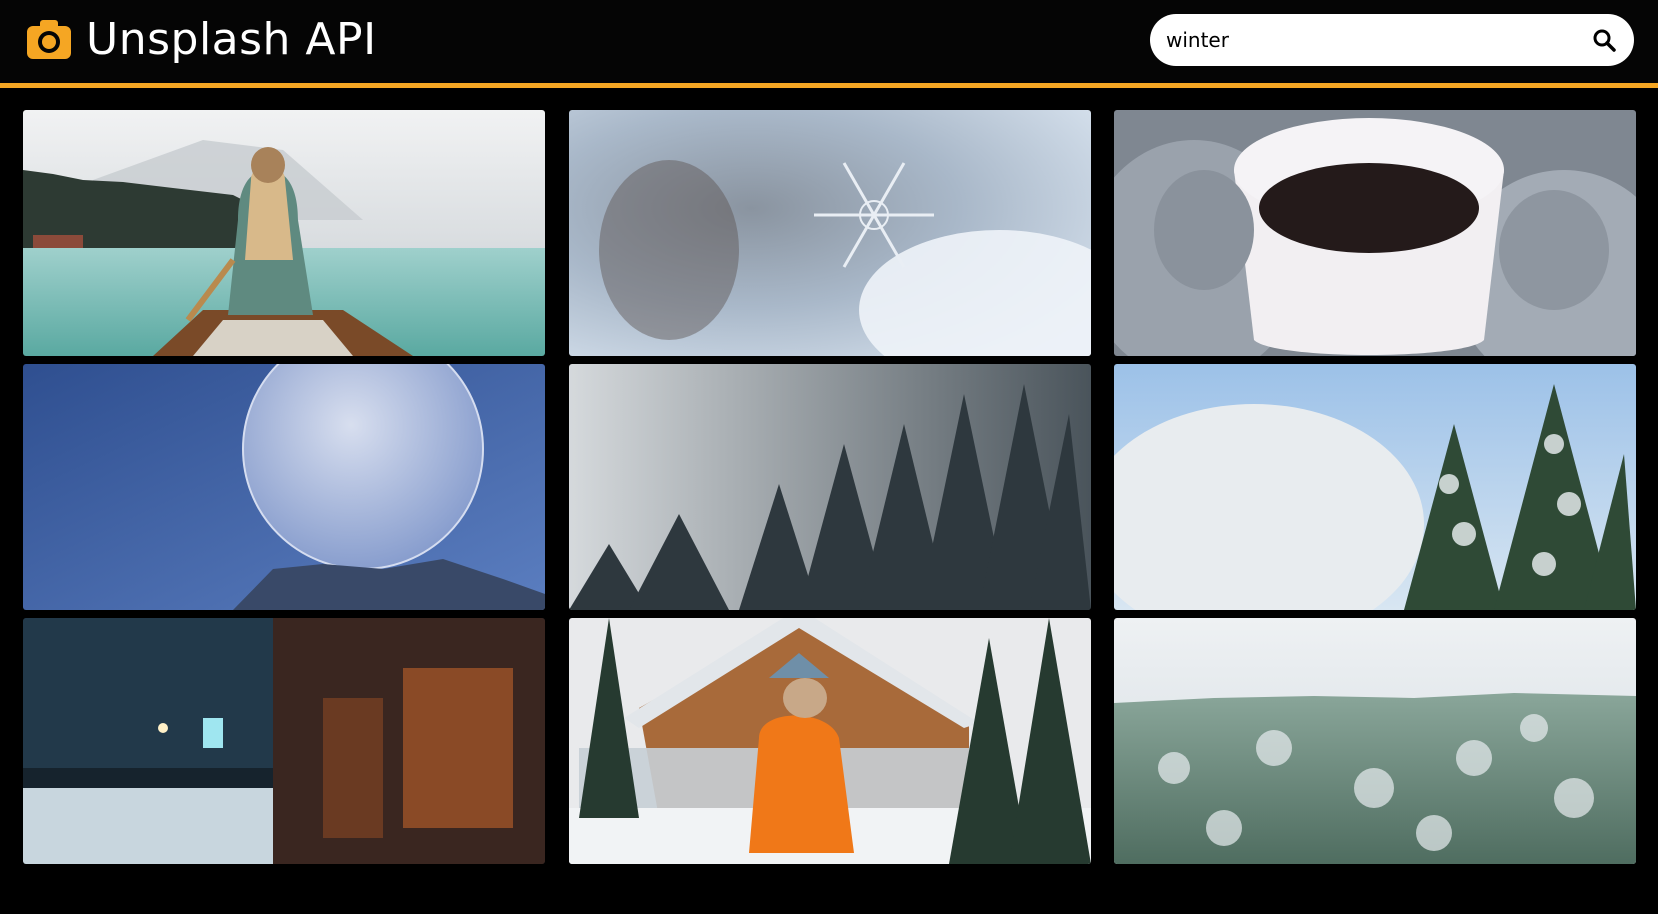 The height and width of the screenshot is (914, 1658). I want to click on brand: Unsplash API, so click(201, 40).